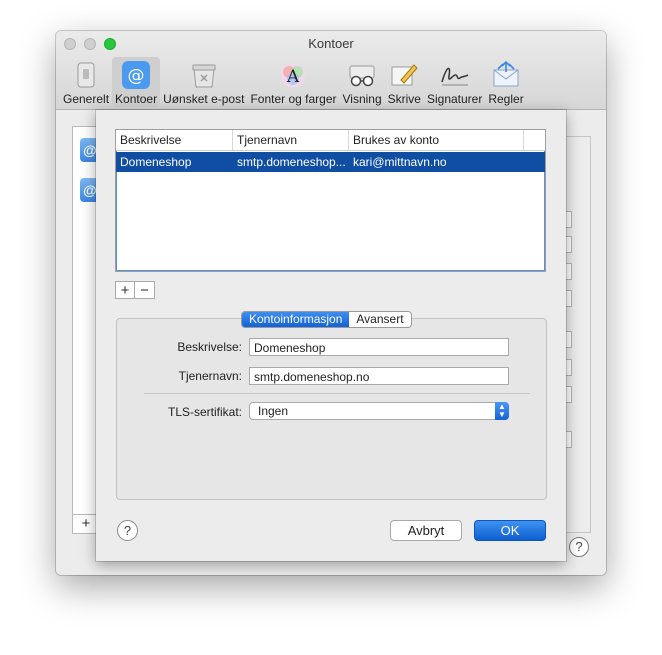  Describe the element at coordinates (506, 99) in the screenshot. I see `toolbar-label: Regler` at that location.